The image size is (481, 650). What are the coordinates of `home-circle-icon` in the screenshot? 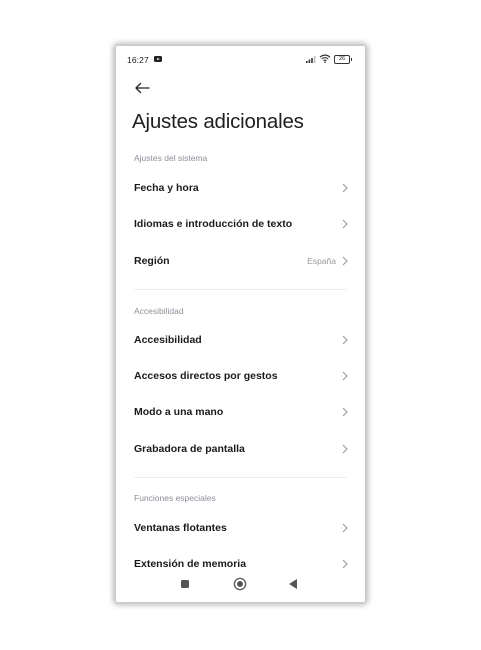 It's located at (240, 584).